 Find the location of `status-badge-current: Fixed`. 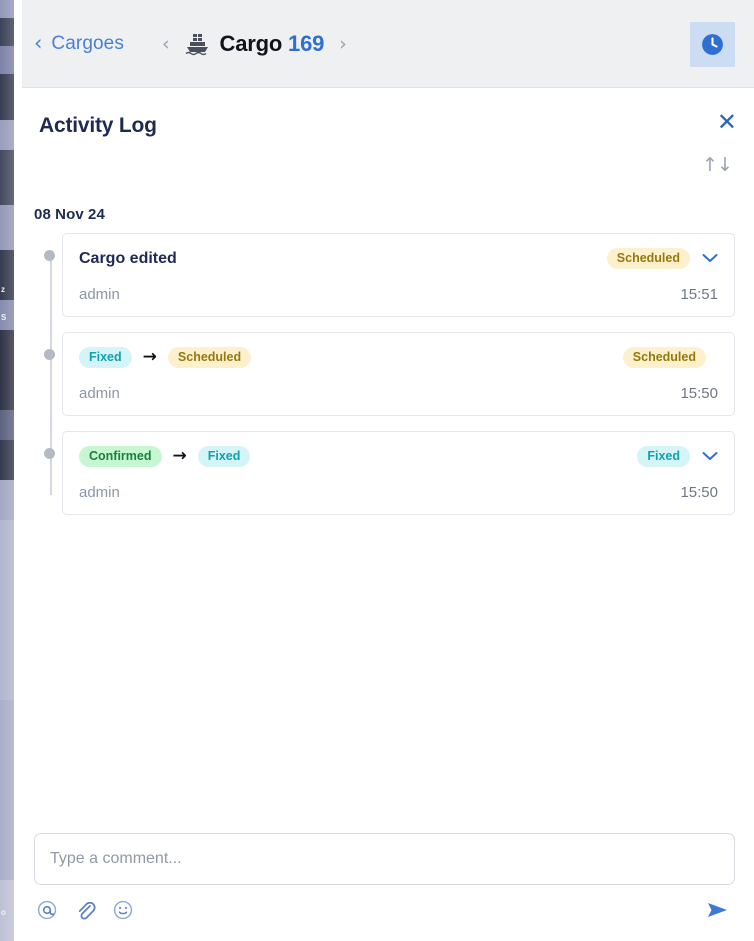

status-badge-current: Fixed is located at coordinates (663, 457).